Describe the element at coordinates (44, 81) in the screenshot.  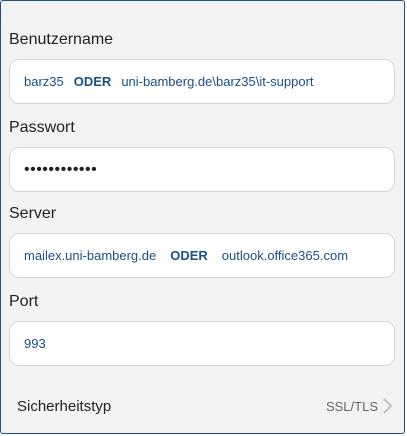
I see `username-value-option-a: barz35` at that location.